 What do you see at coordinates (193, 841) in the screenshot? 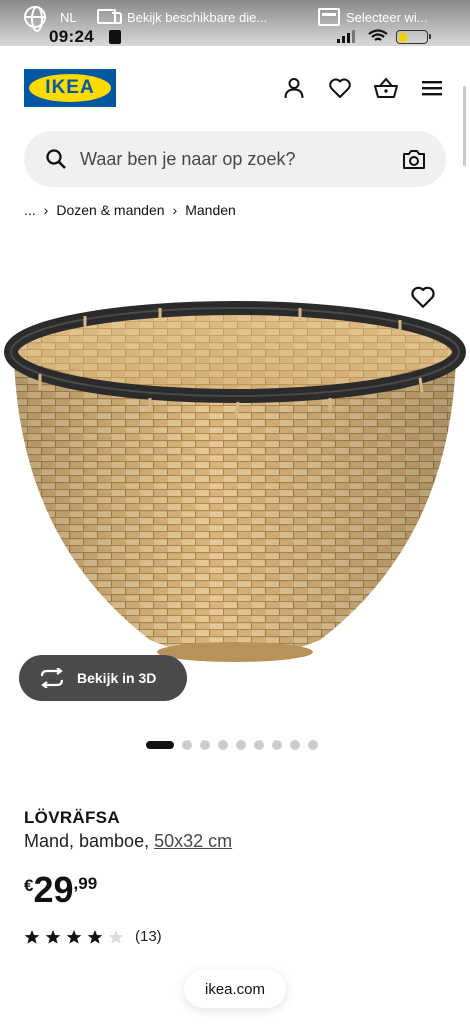
I see `product-size-link: 50x32 cm` at bounding box center [193, 841].